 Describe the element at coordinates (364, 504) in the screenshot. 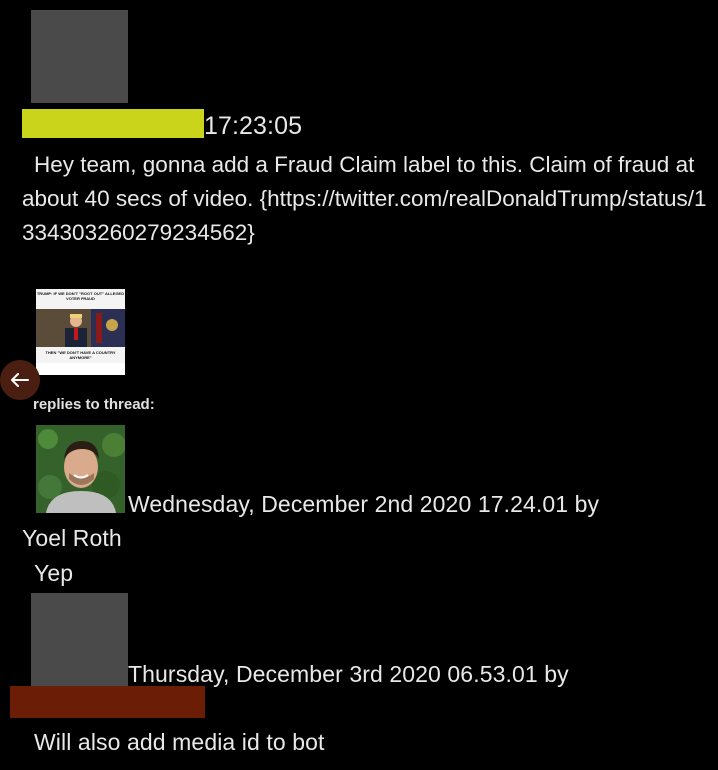

I see `reply-meta: Wednesday, December 2nd 2020 17.24.01 by` at that location.